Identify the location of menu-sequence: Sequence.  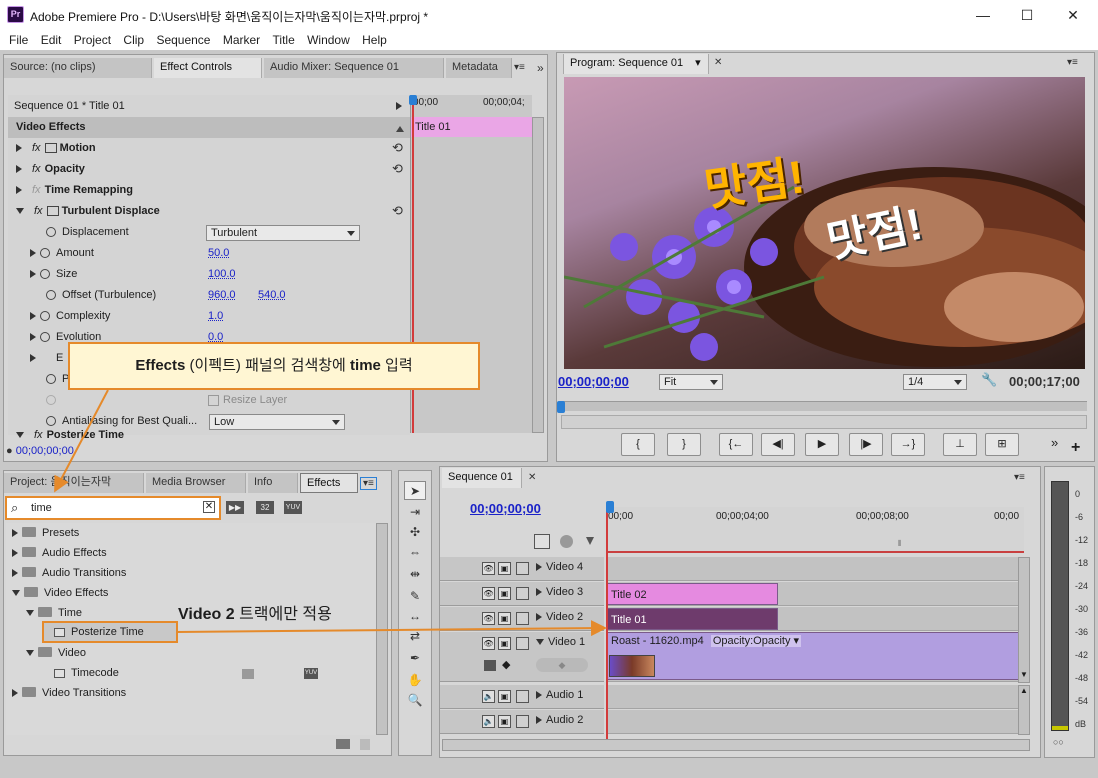
(183, 38).